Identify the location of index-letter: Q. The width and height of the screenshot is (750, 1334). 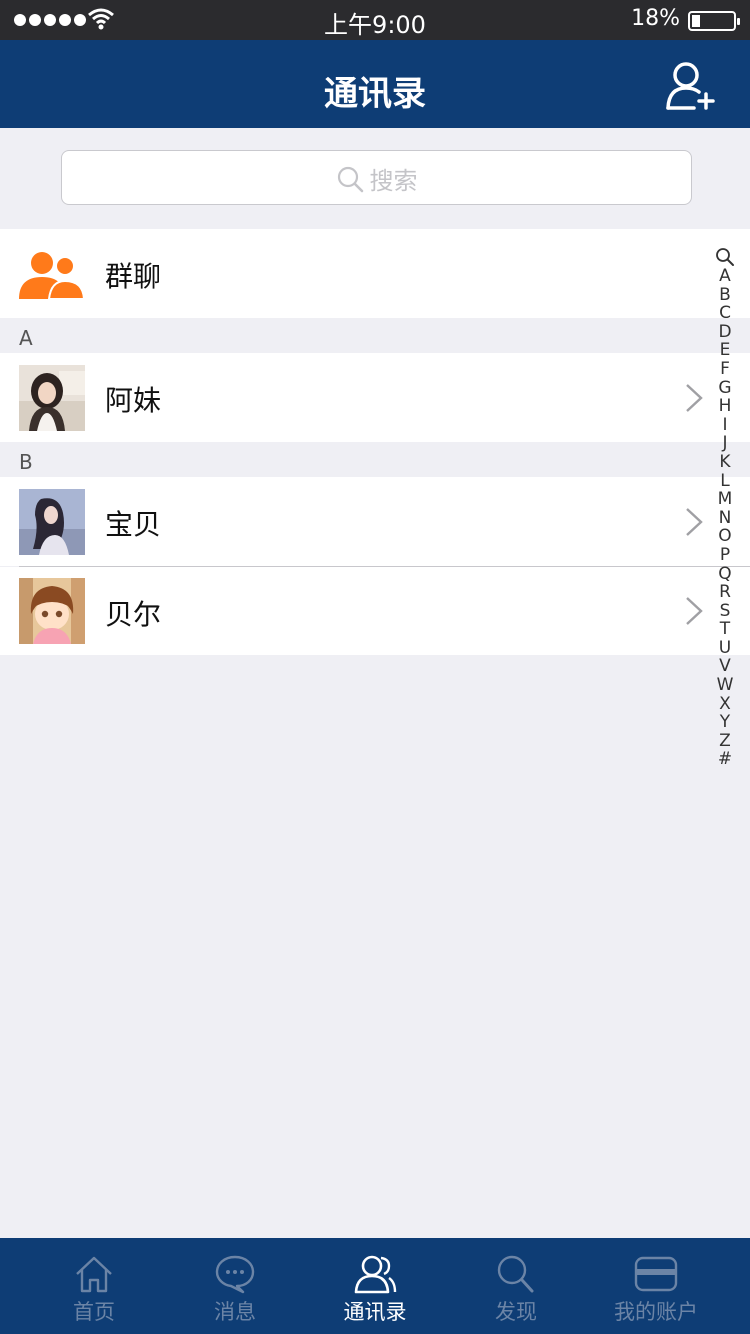
(724, 574).